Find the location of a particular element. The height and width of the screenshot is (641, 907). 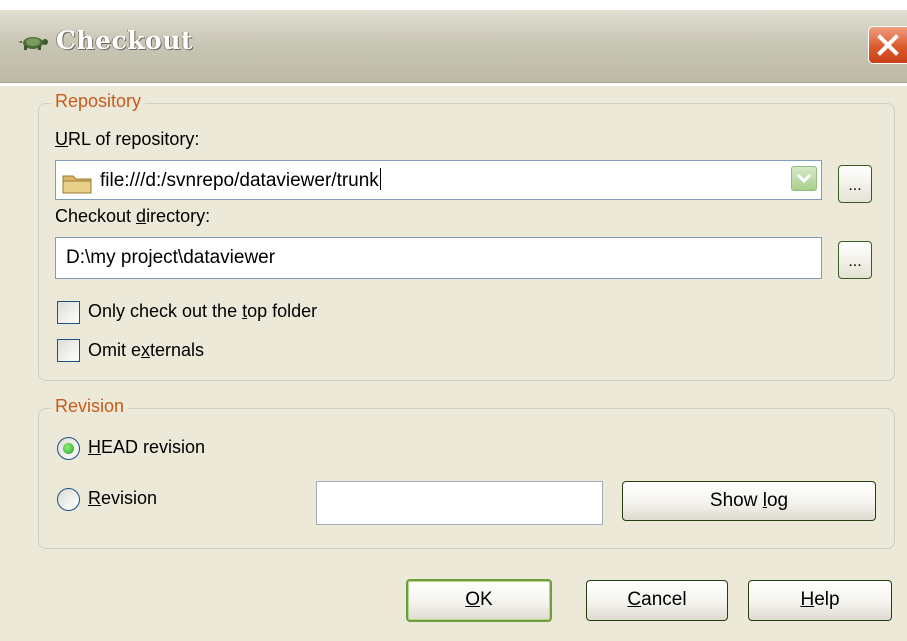

revision-input is located at coordinates (459, 503).